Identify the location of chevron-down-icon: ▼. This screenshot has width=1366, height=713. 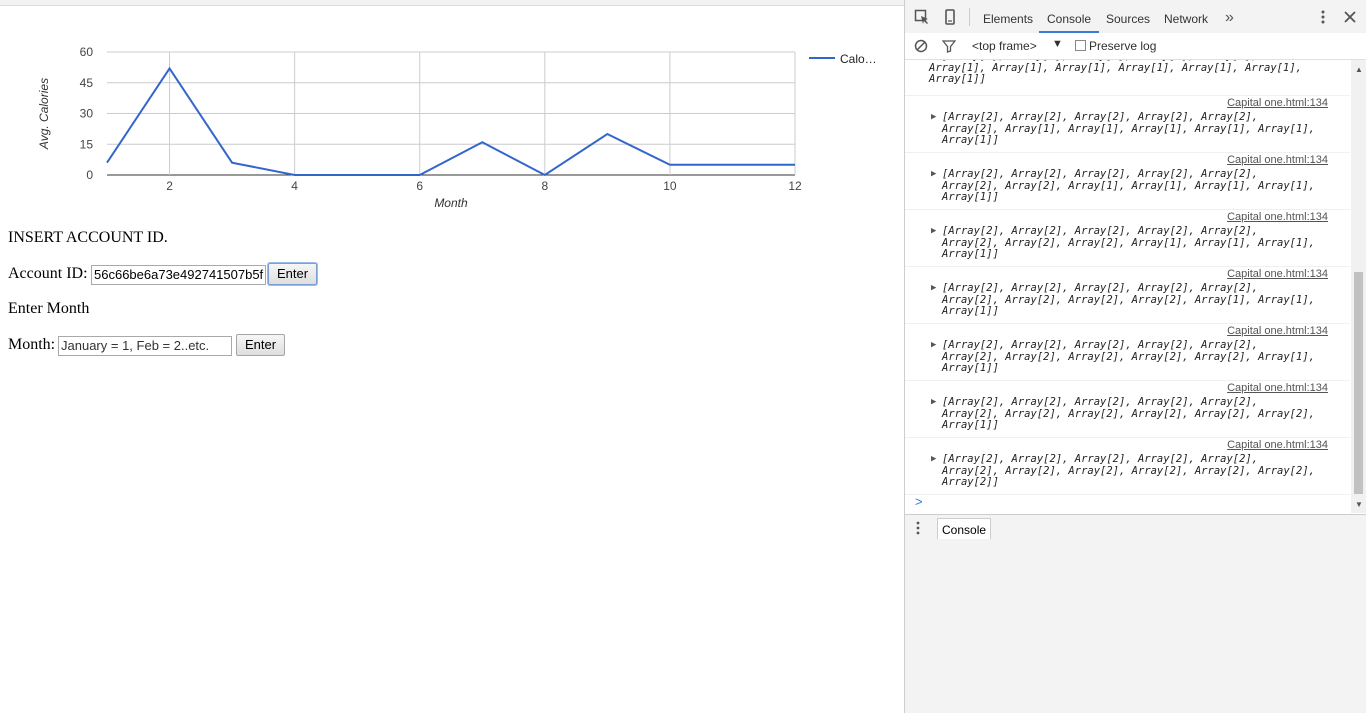
(1057, 44).